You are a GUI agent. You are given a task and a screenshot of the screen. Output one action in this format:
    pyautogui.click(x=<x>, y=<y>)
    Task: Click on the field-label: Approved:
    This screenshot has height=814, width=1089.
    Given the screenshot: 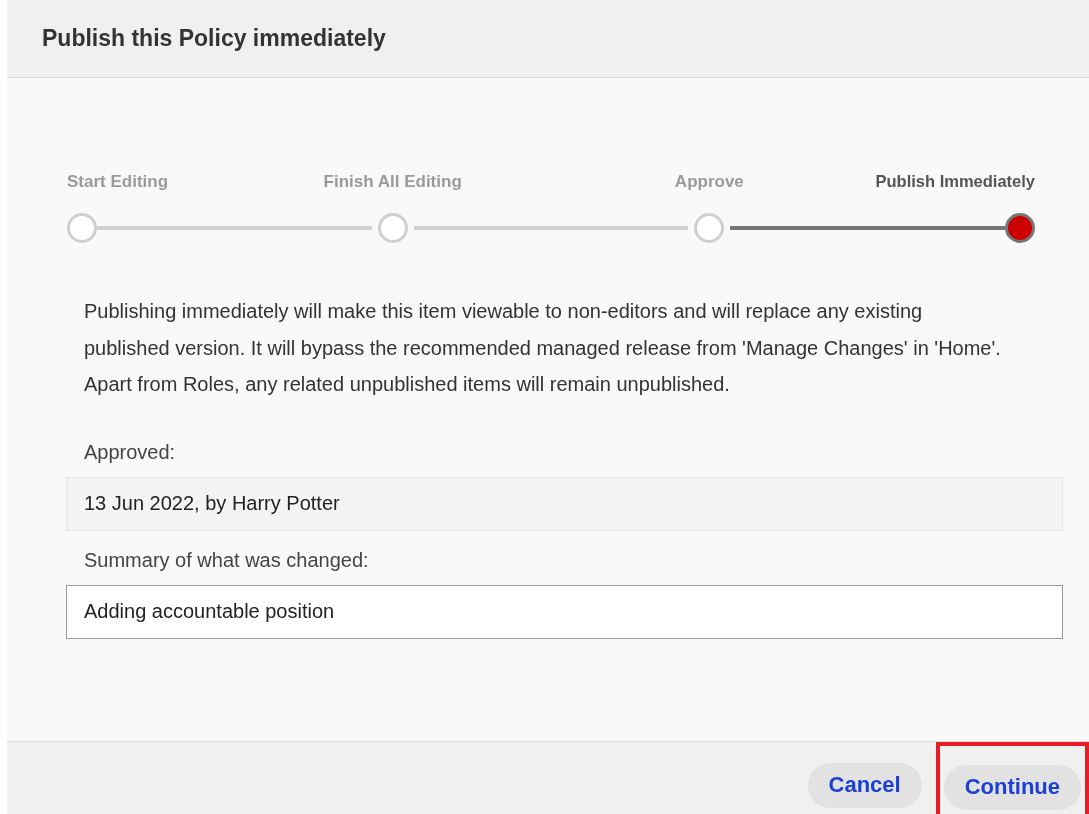 What is the action you would take?
    pyautogui.click(x=130, y=452)
    